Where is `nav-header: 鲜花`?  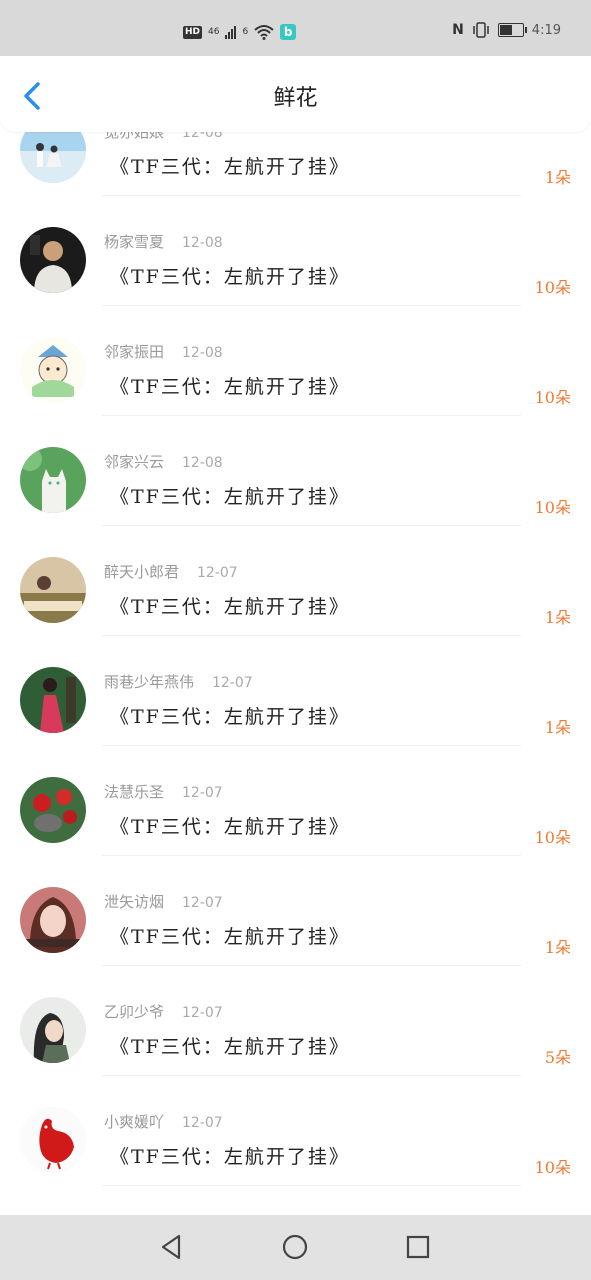
nav-header: 鲜花 is located at coordinates (295, 94).